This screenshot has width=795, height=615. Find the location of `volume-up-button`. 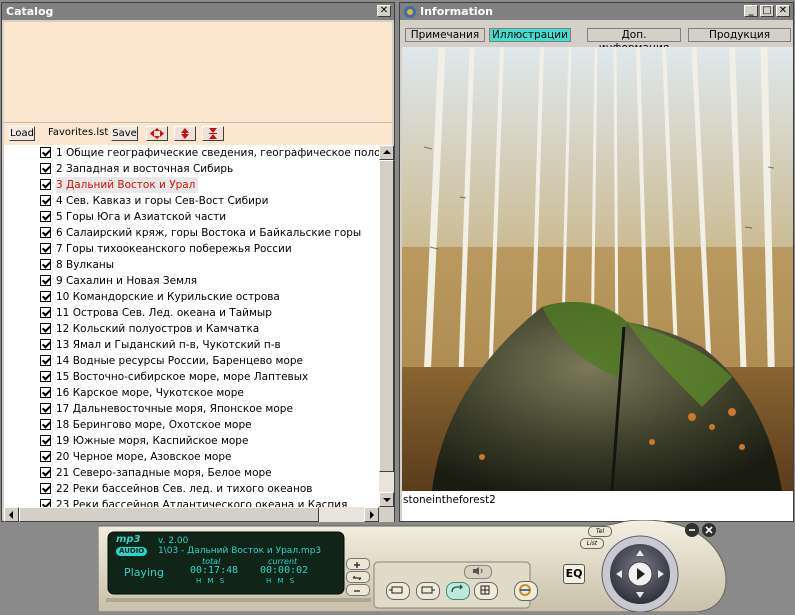

volume-up-button is located at coordinates (358, 564).